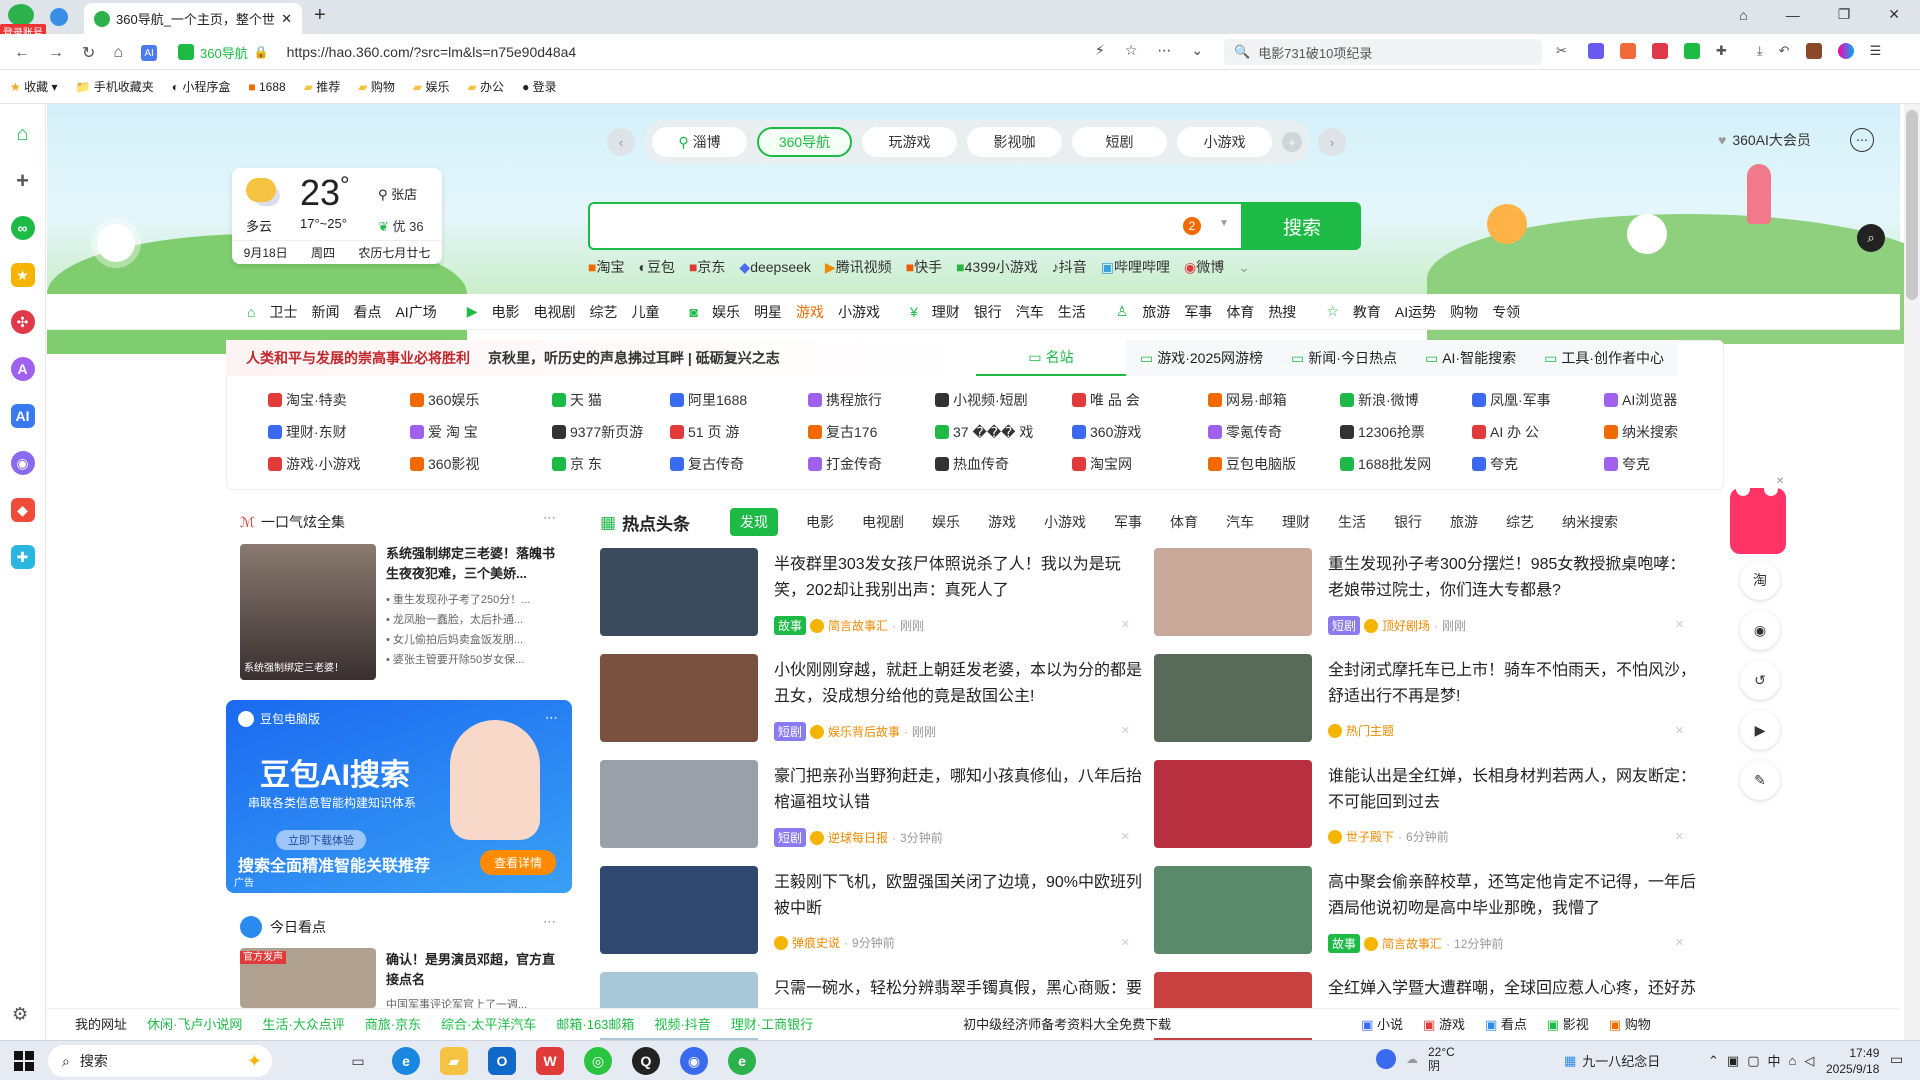 The image size is (1920, 1080). I want to click on play-icon: ▶, so click(1760, 730).